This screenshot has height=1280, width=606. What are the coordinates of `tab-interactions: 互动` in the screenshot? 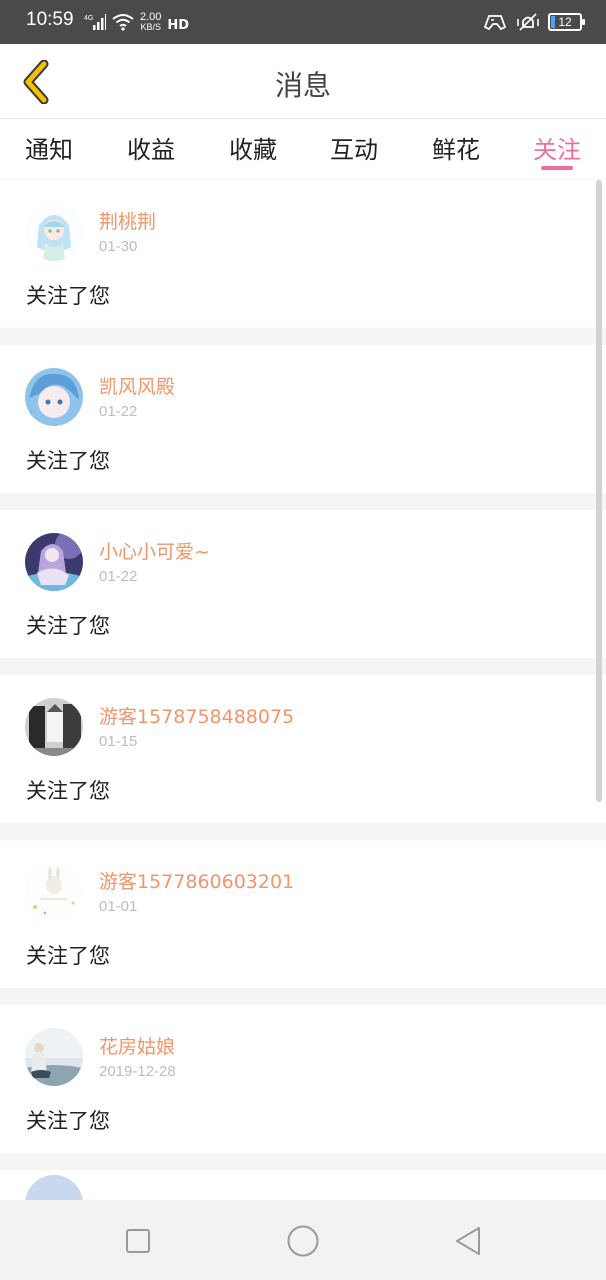 It's located at (354, 147).